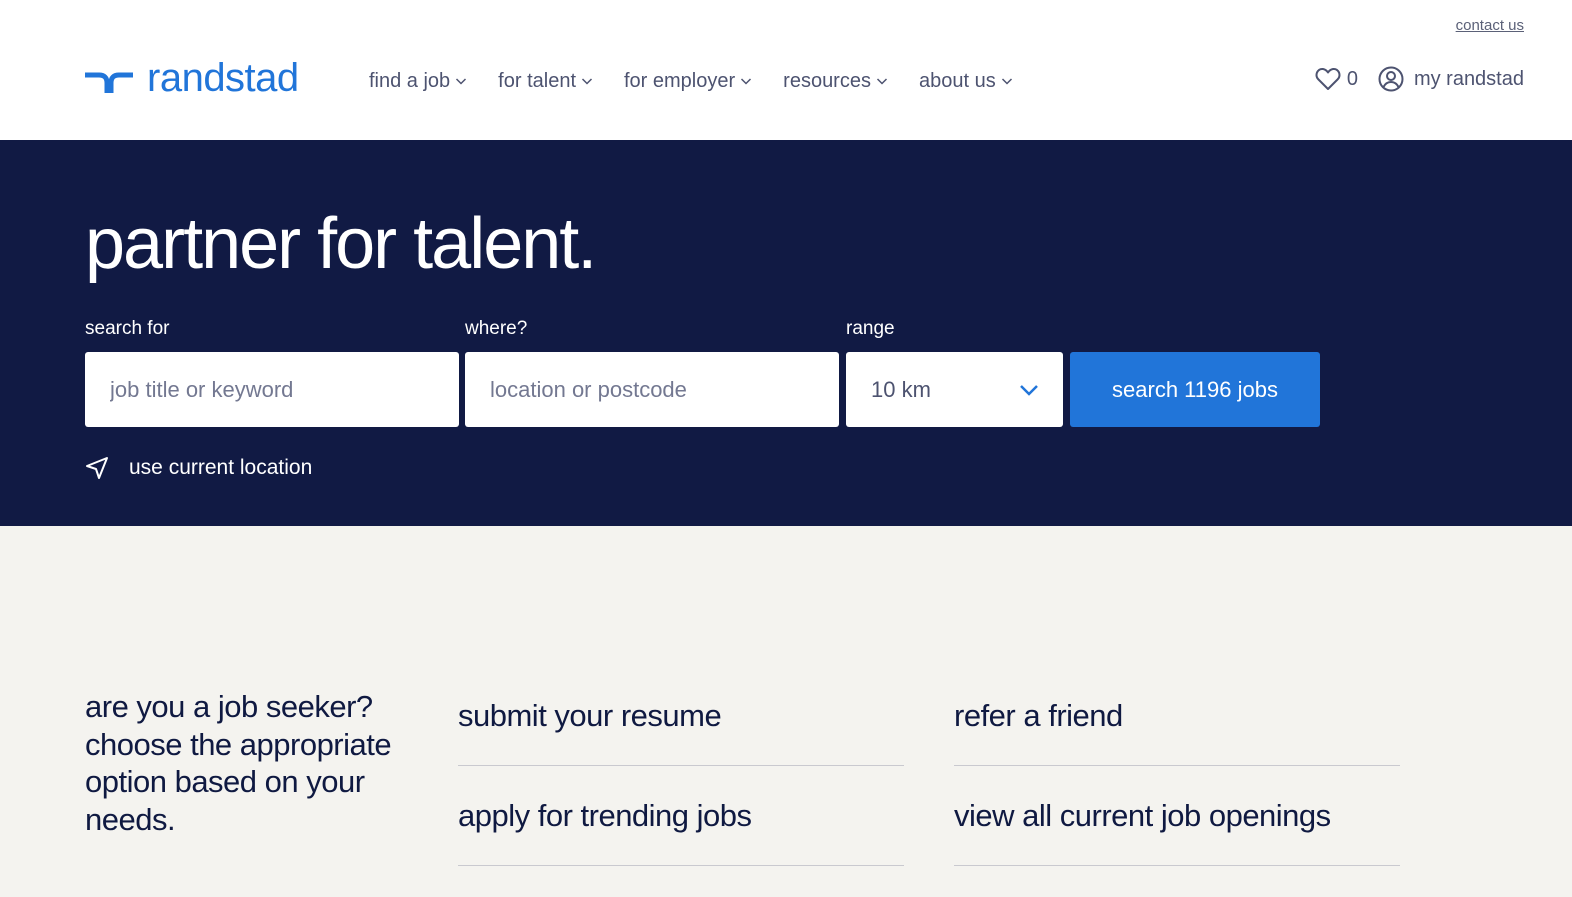 The height and width of the screenshot is (897, 1572). Describe the element at coordinates (341, 244) in the screenshot. I see `hero-title: partner for talent.` at that location.